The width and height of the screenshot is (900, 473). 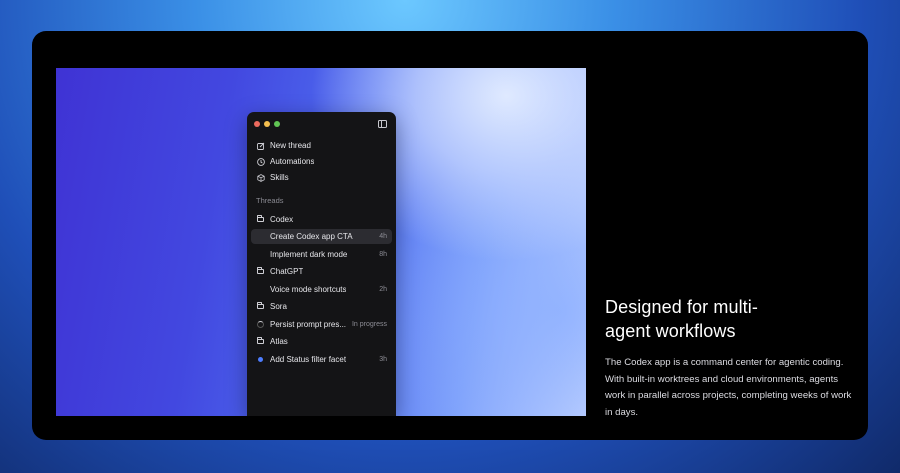 What do you see at coordinates (278, 306) in the screenshot?
I see `folder-label: Sora` at bounding box center [278, 306].